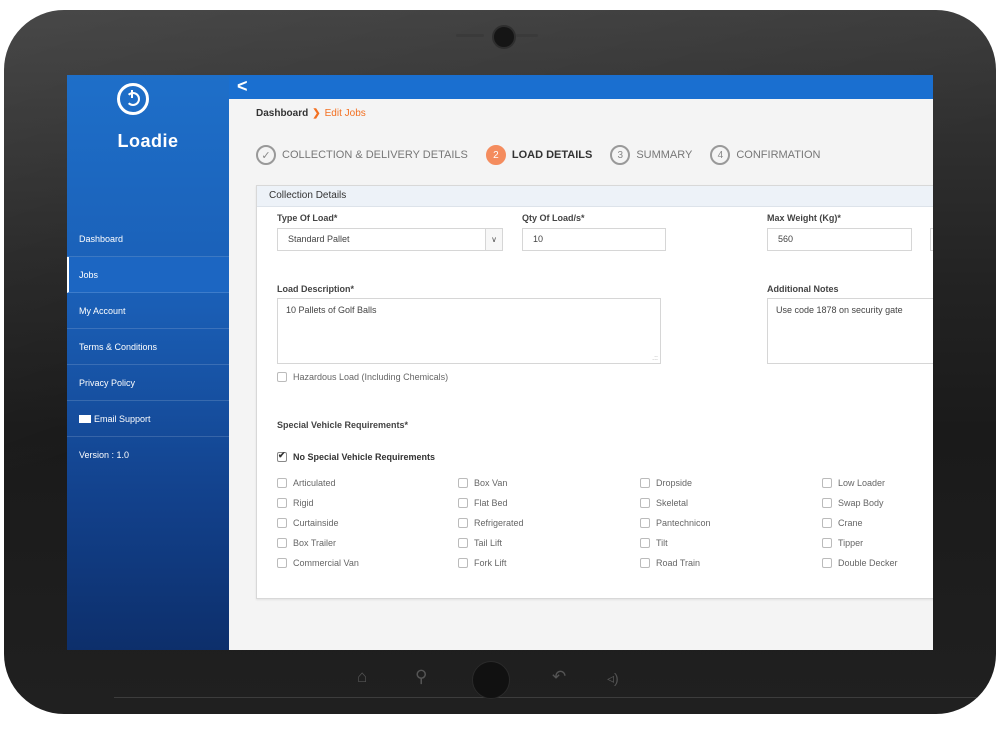  I want to click on sidebar-item-dashboard: Dashboard, so click(148, 239).